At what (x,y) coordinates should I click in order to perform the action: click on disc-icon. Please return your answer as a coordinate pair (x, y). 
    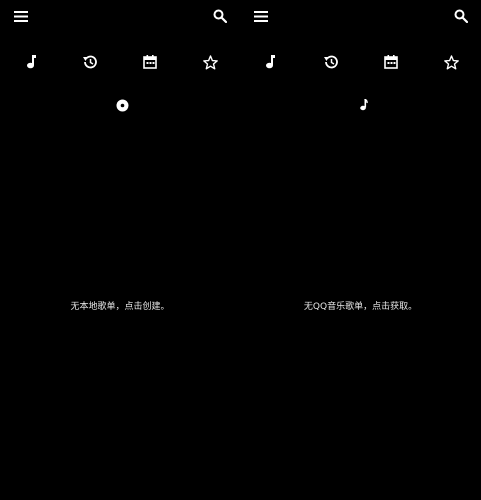
    Looking at the image, I should click on (122, 105).